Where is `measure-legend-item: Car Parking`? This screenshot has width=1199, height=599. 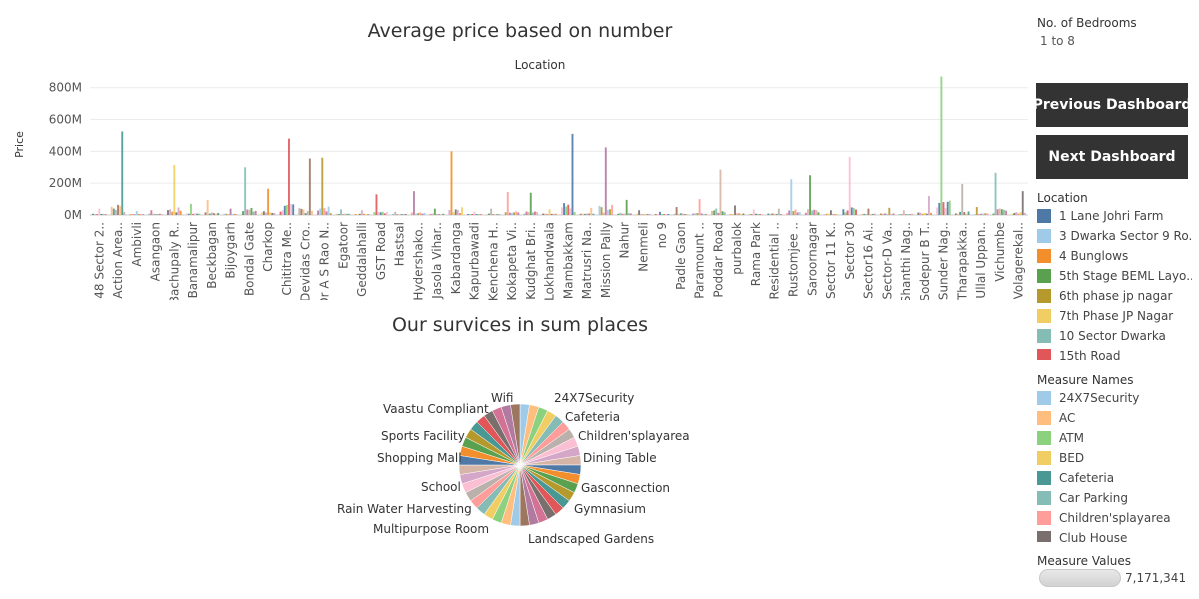 measure-legend-item: Car Parking is located at coordinates (1114, 498).